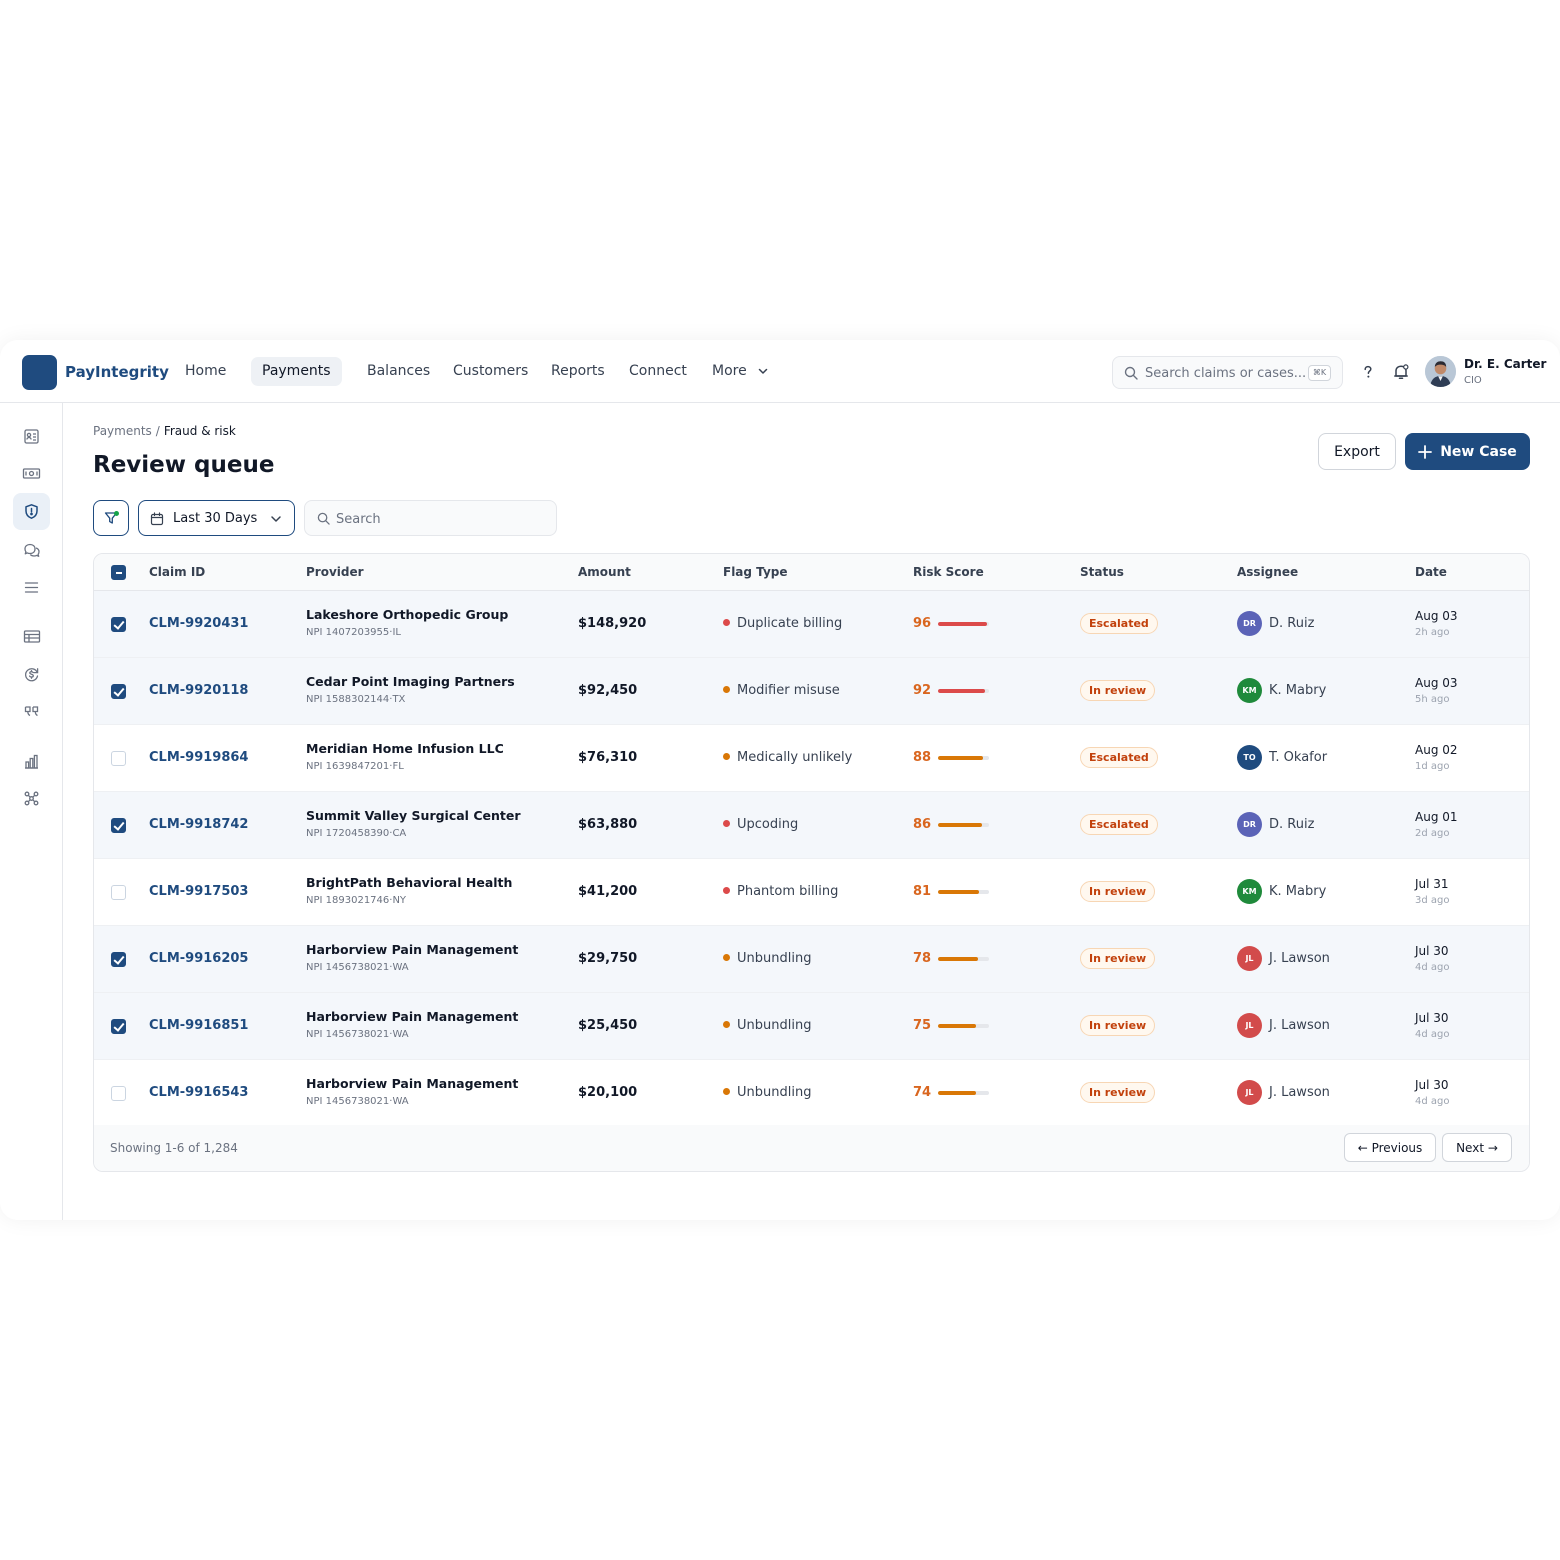  Describe the element at coordinates (31, 473) in the screenshot. I see `cash-icon` at that location.